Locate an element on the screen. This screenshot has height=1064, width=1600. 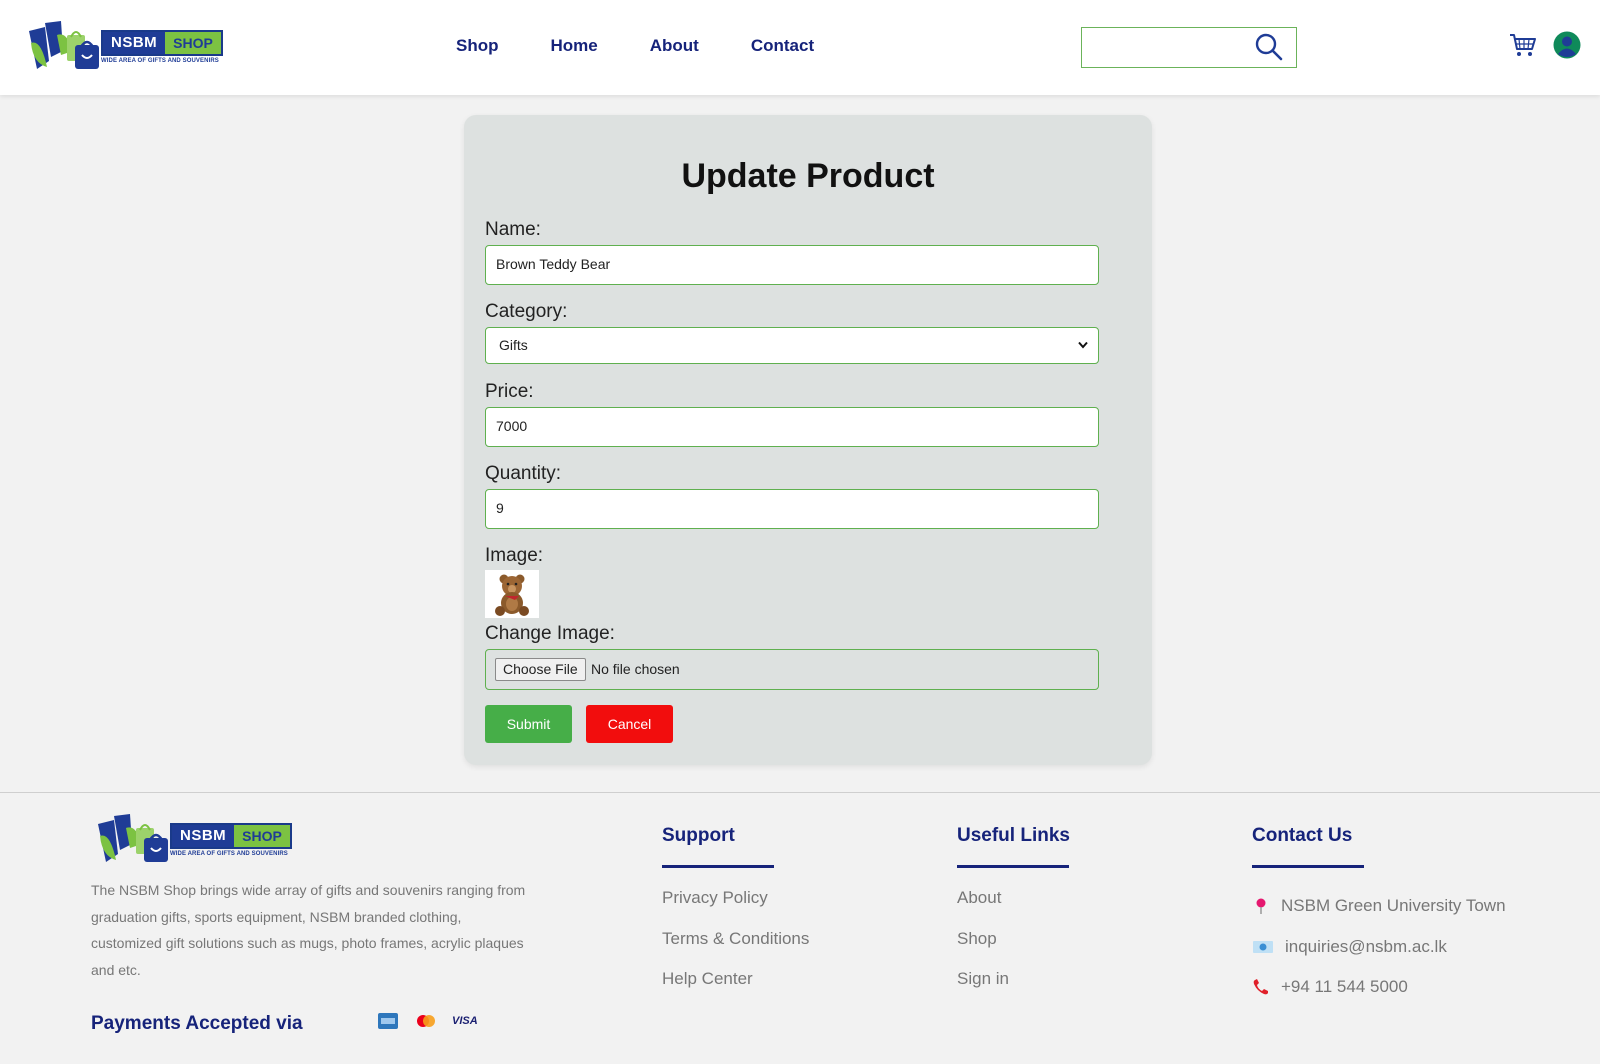
useful-links-title: Useful Links is located at coordinates (1013, 835).